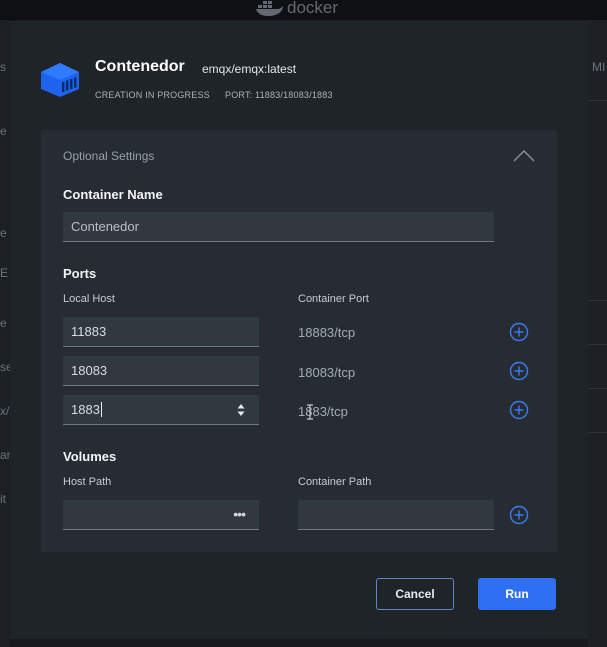 The width and height of the screenshot is (607, 647). What do you see at coordinates (310, 412) in the screenshot?
I see `text-cursor-icon` at bounding box center [310, 412].